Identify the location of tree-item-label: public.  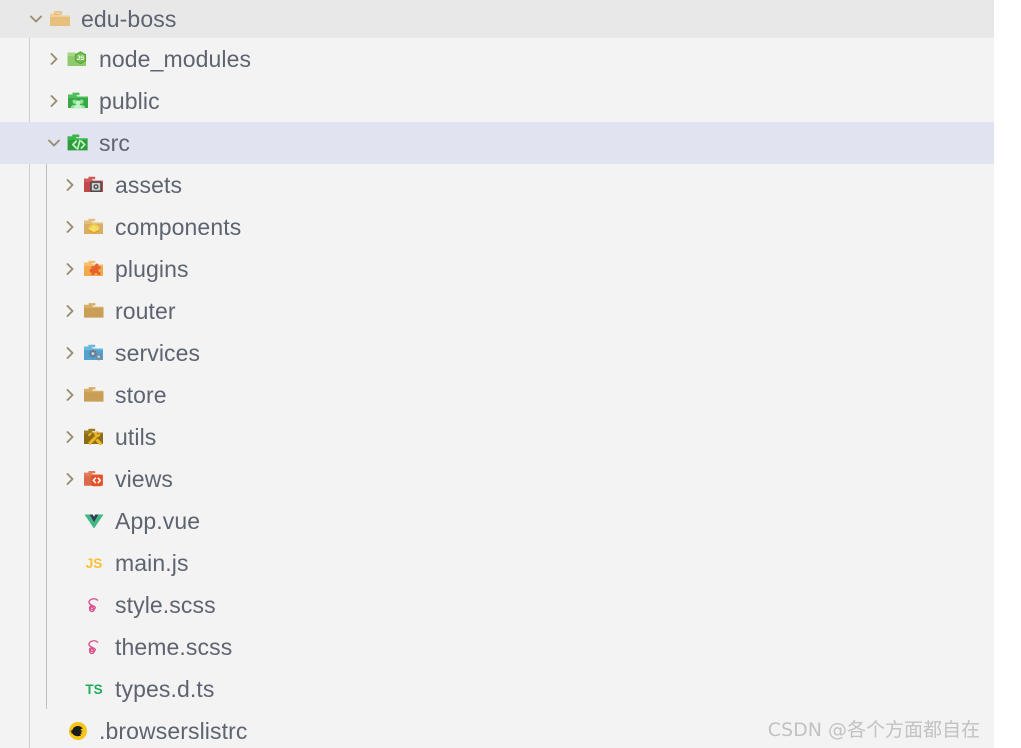
(129, 100).